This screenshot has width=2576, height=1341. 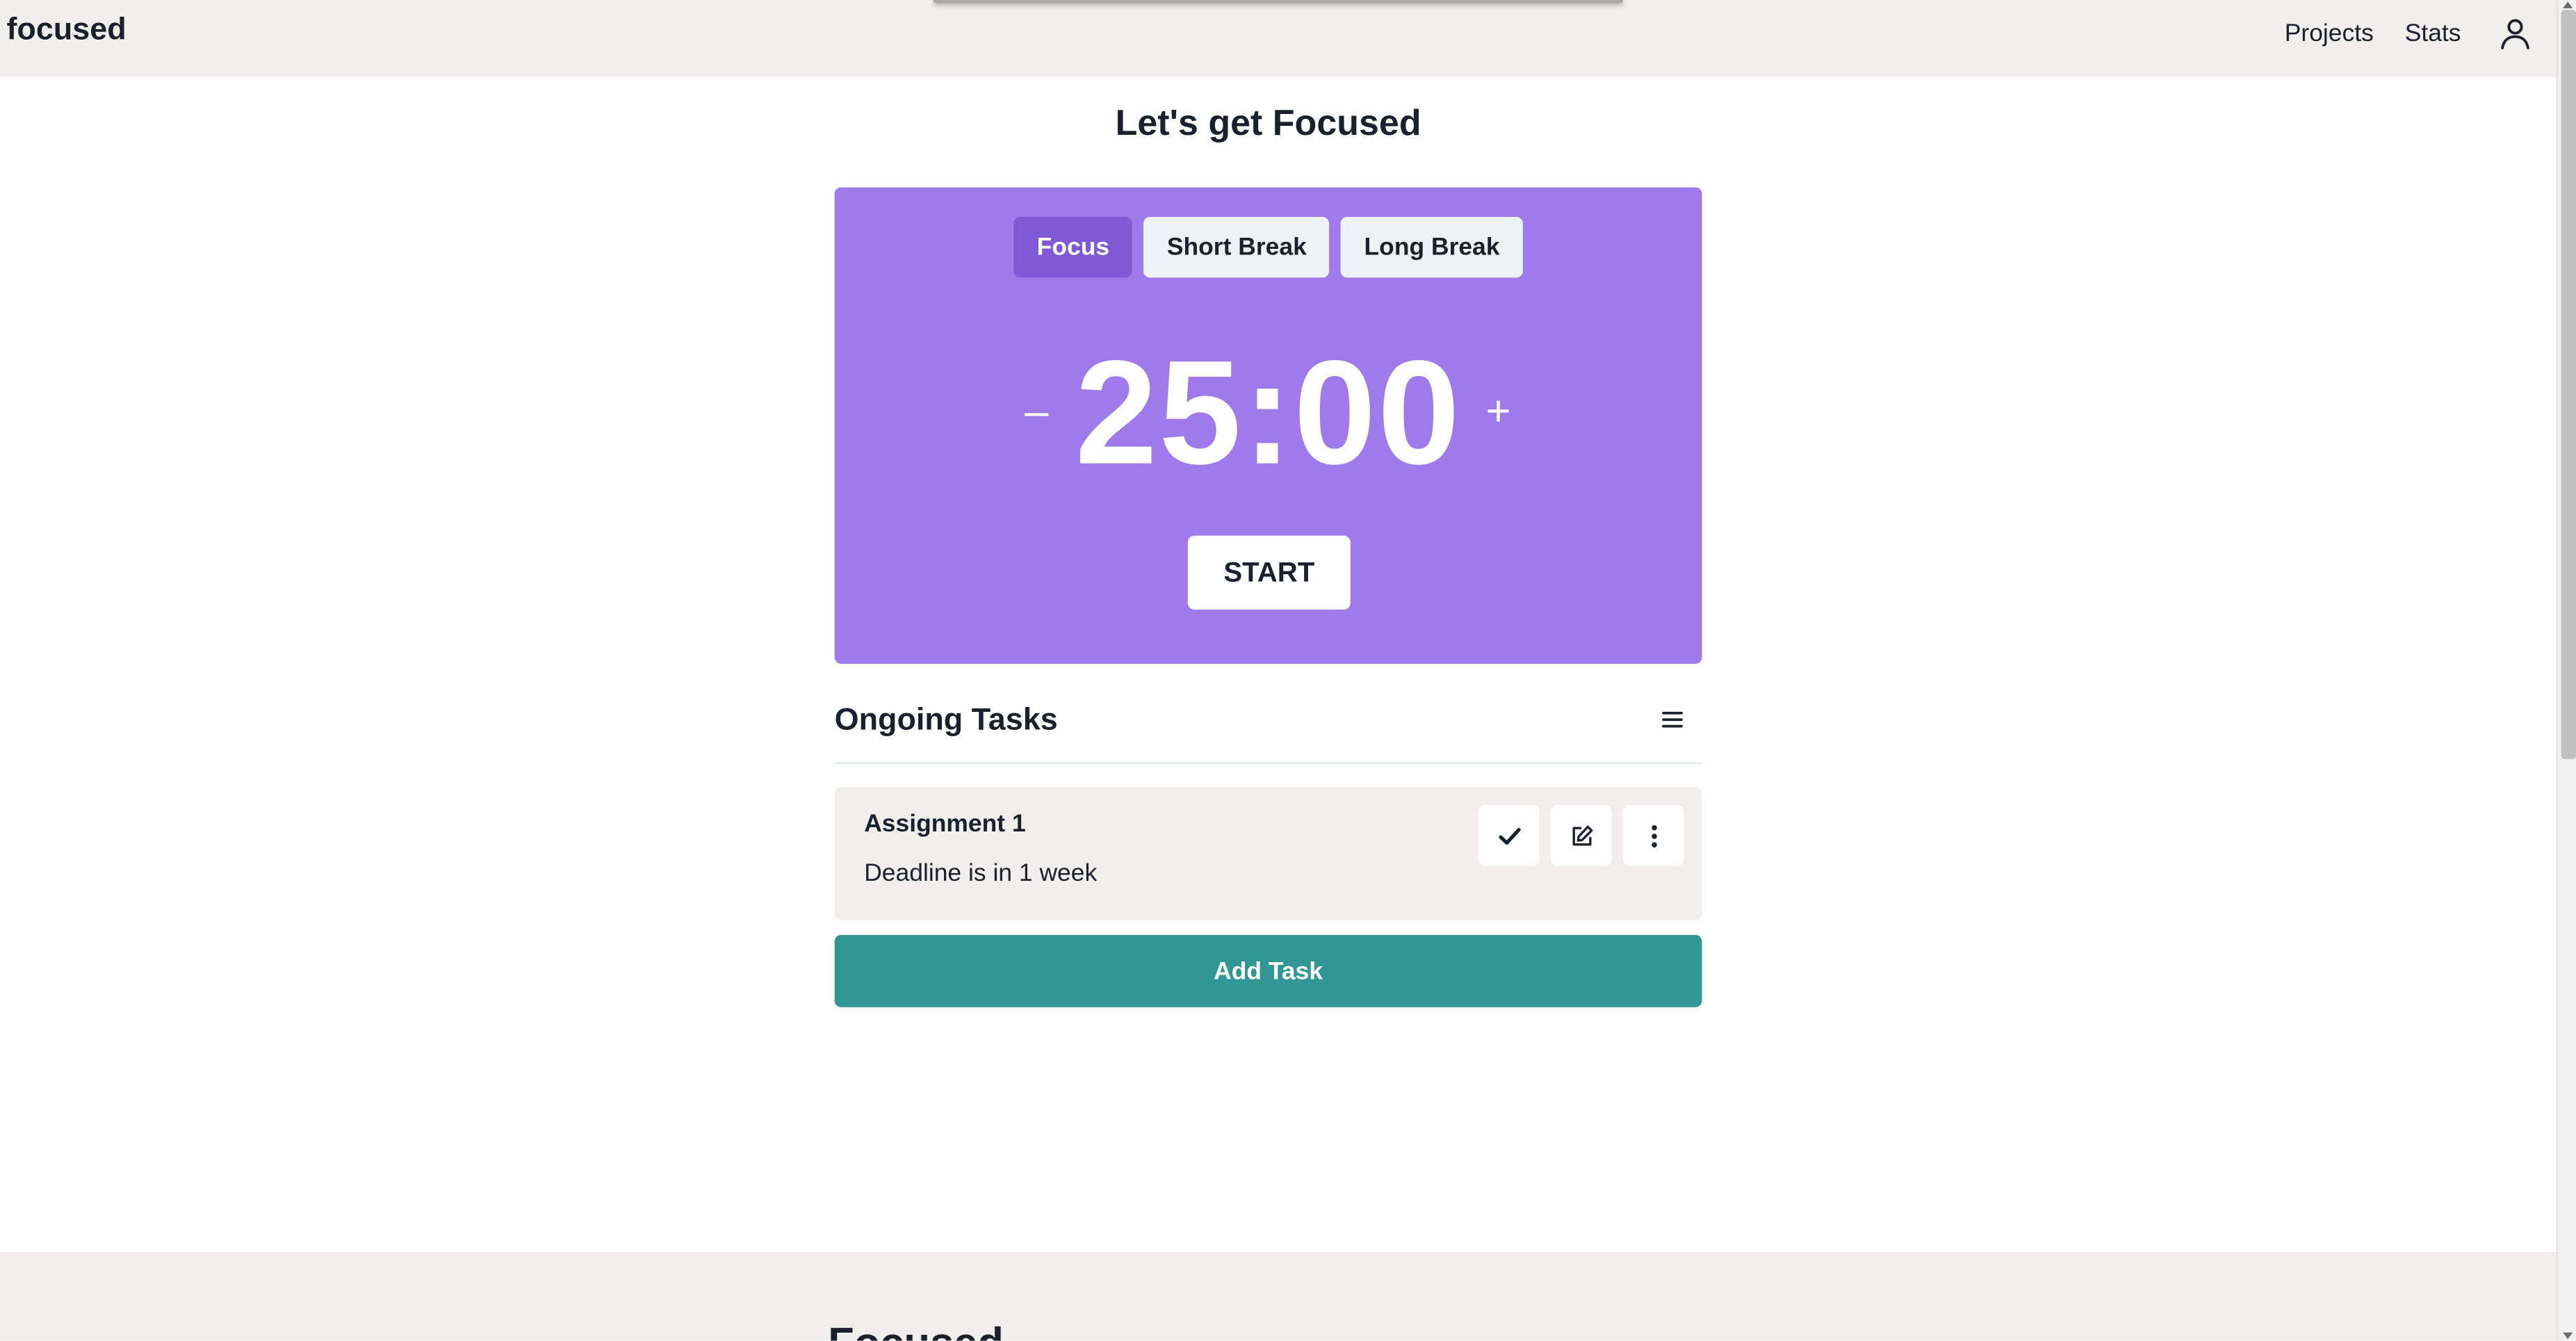 I want to click on start-button: START, so click(x=1269, y=572).